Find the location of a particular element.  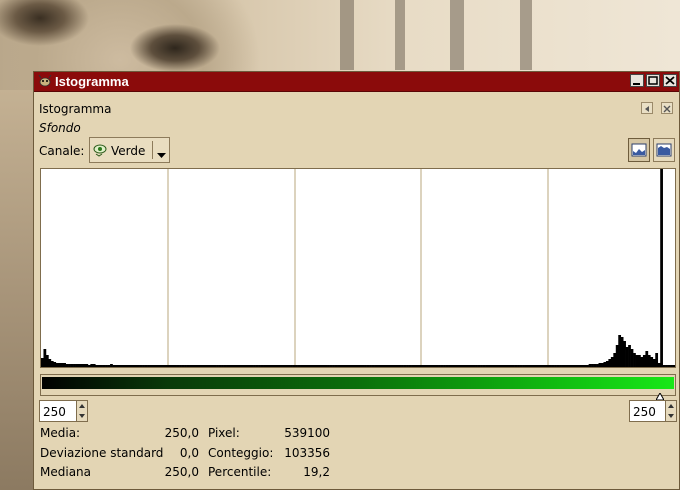

range-start-spinner: 250 is located at coordinates (63, 411).